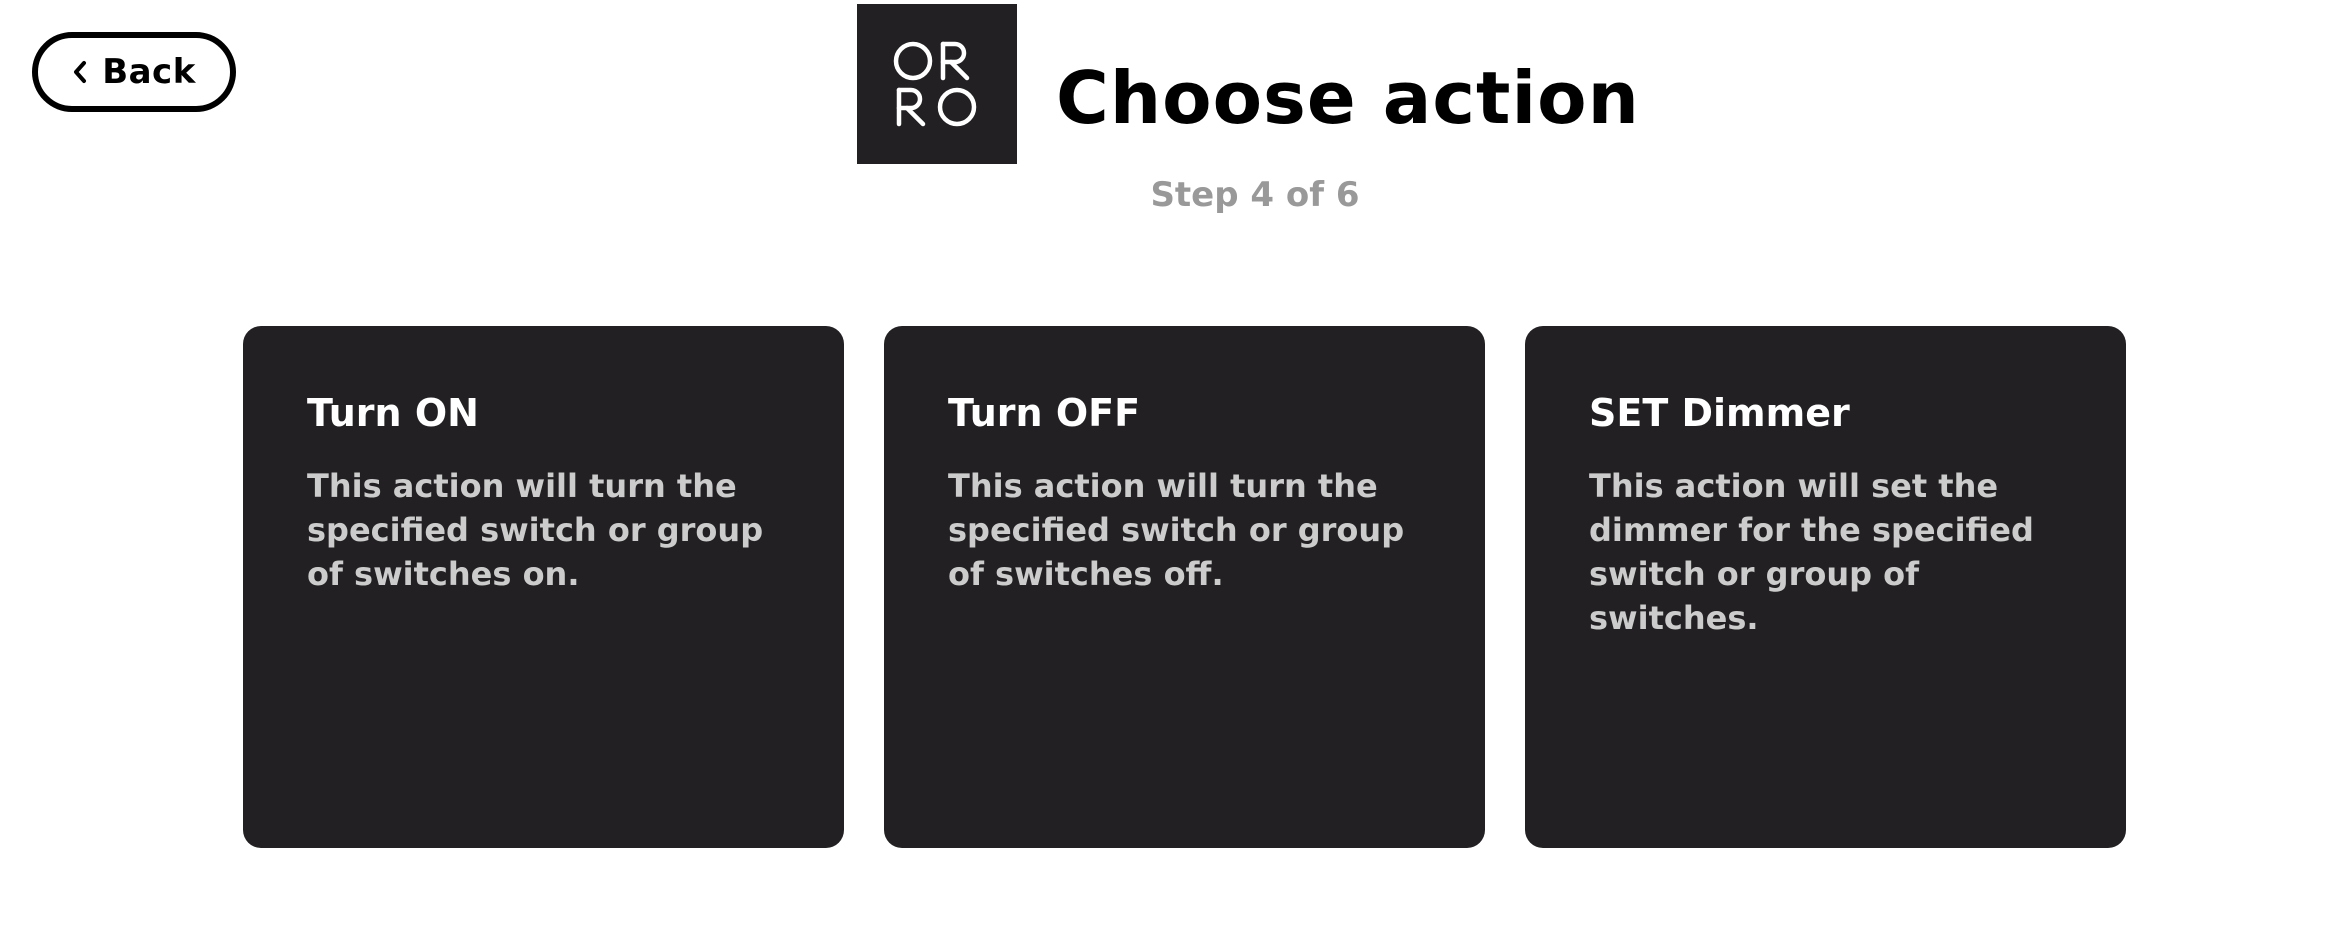  What do you see at coordinates (149, 72) in the screenshot?
I see `back-button-label: Back` at bounding box center [149, 72].